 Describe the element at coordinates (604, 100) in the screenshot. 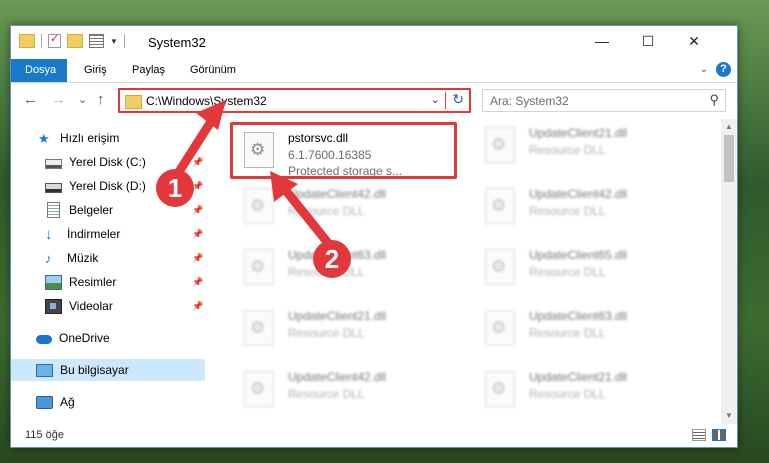

I see `search-input: Ara: System32 ⚲` at that location.